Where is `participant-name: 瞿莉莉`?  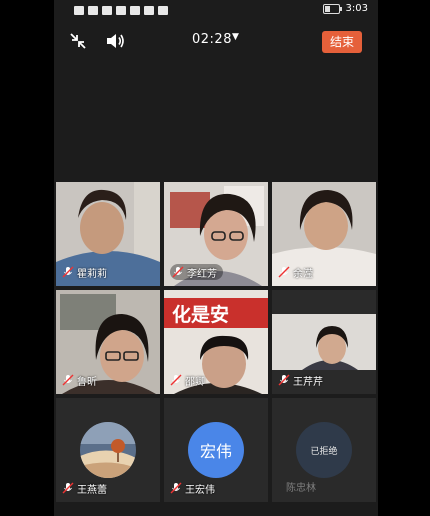 participant-name: 瞿莉莉 is located at coordinates (92, 274).